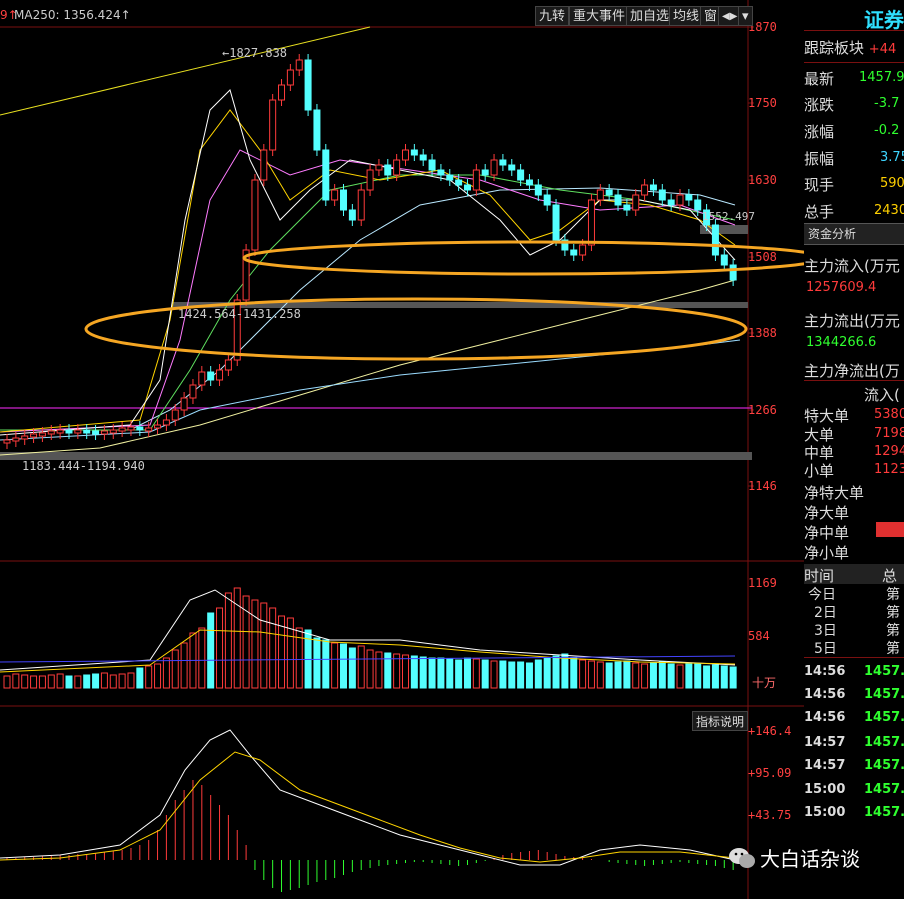  What do you see at coordinates (599, 16) in the screenshot?
I see `major-events-button: 重大事件` at bounding box center [599, 16].